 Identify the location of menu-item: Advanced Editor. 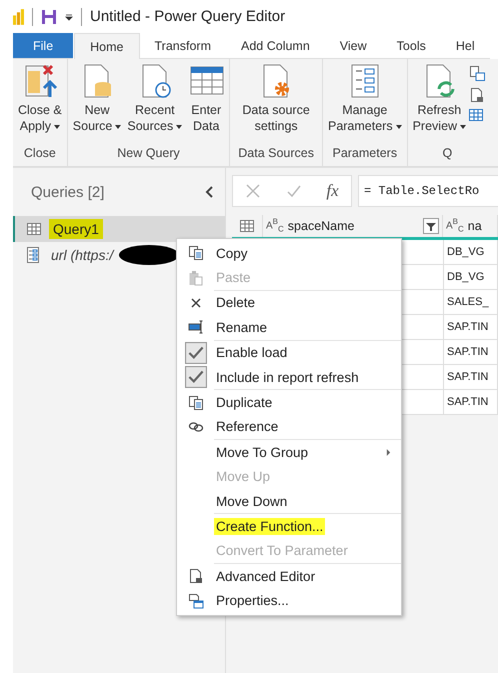
(289, 576).